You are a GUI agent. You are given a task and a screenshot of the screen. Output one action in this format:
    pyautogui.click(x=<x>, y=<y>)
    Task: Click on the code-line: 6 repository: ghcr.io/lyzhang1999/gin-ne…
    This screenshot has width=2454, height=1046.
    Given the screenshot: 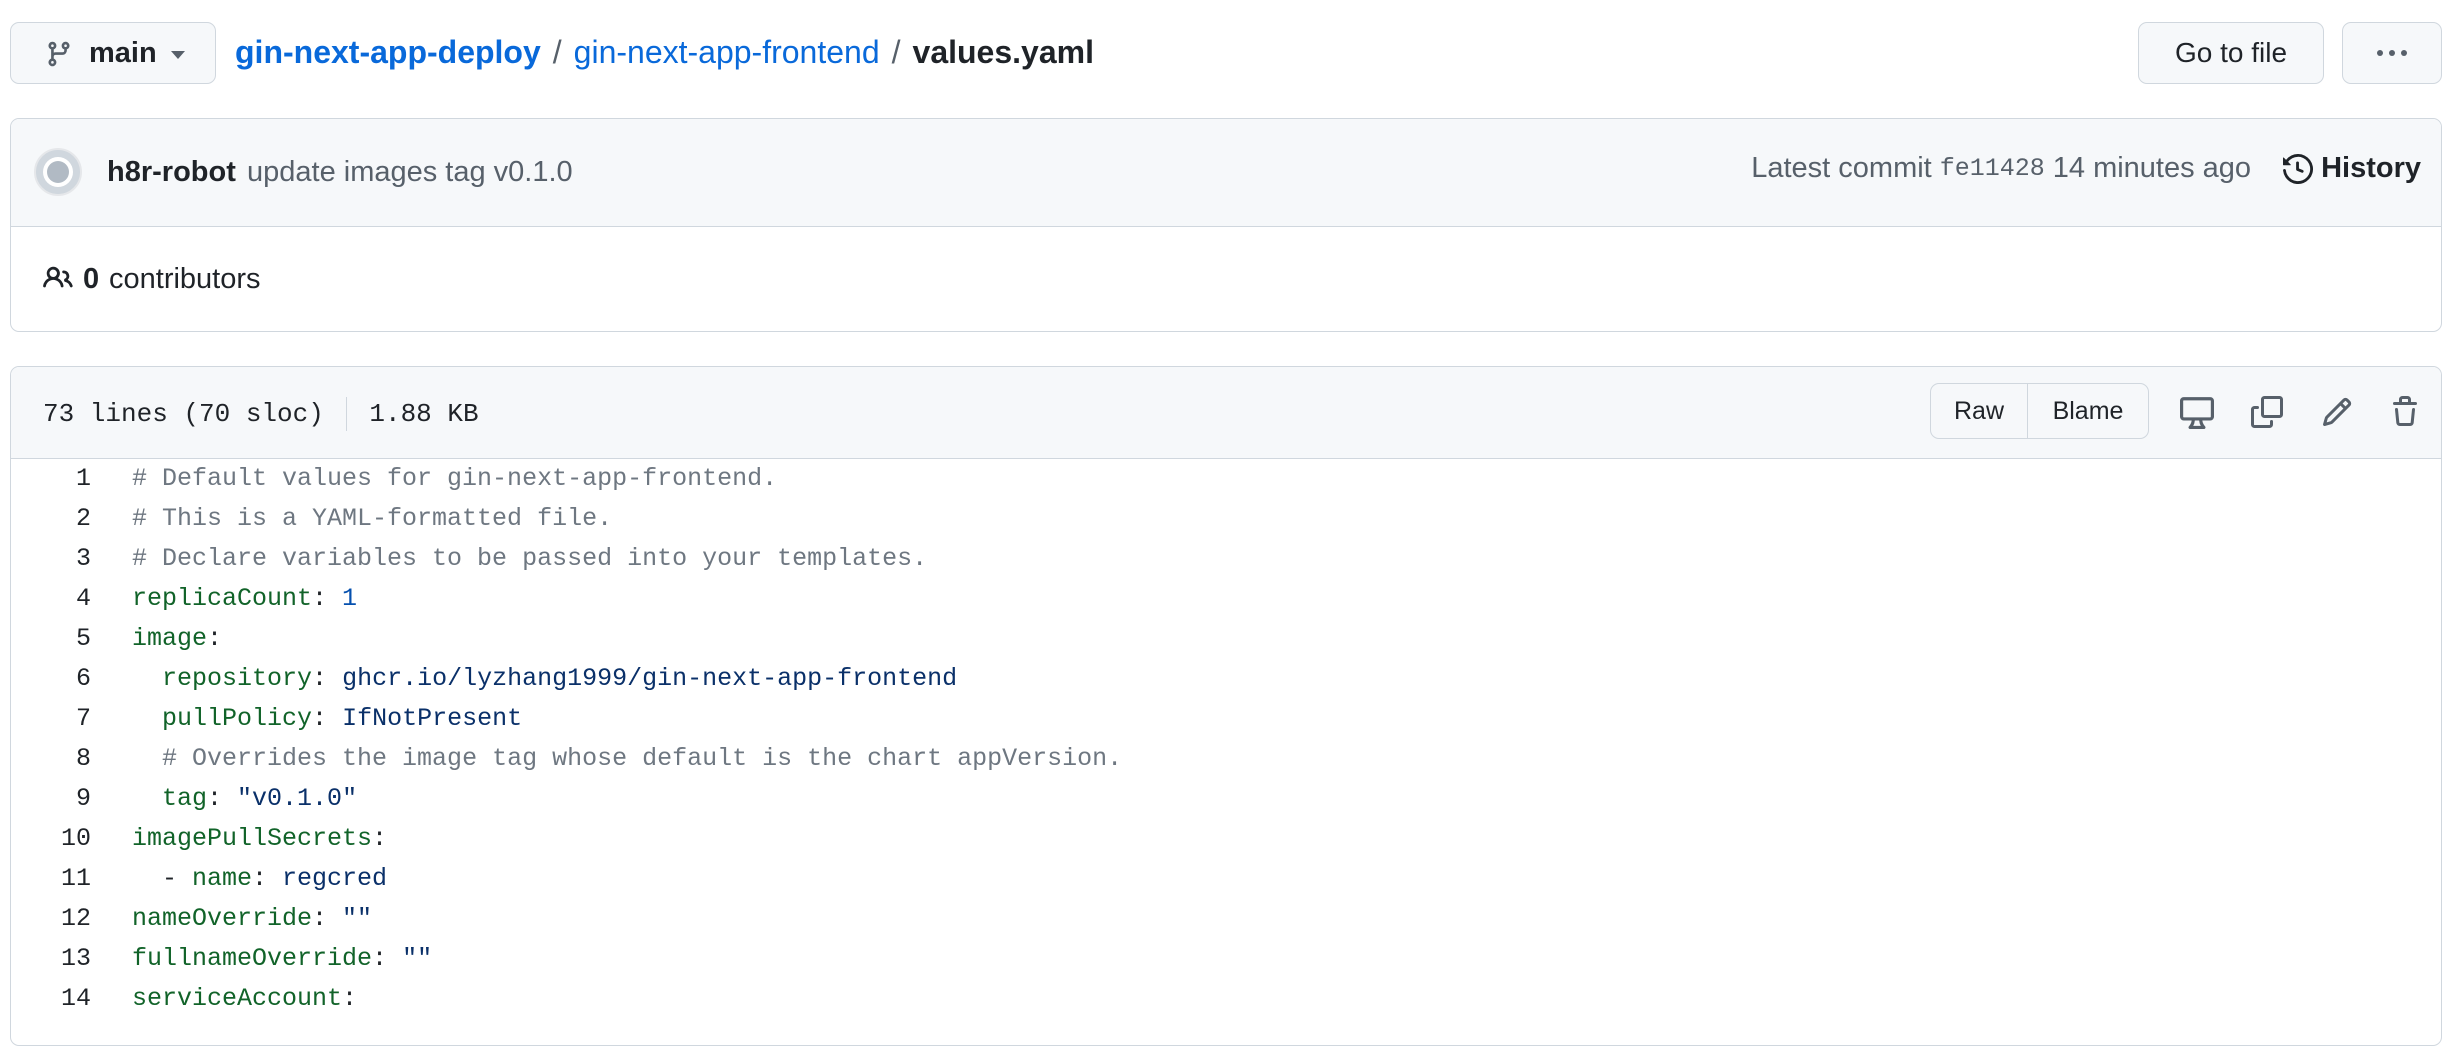 What is the action you would take?
    pyautogui.click(x=1226, y=679)
    